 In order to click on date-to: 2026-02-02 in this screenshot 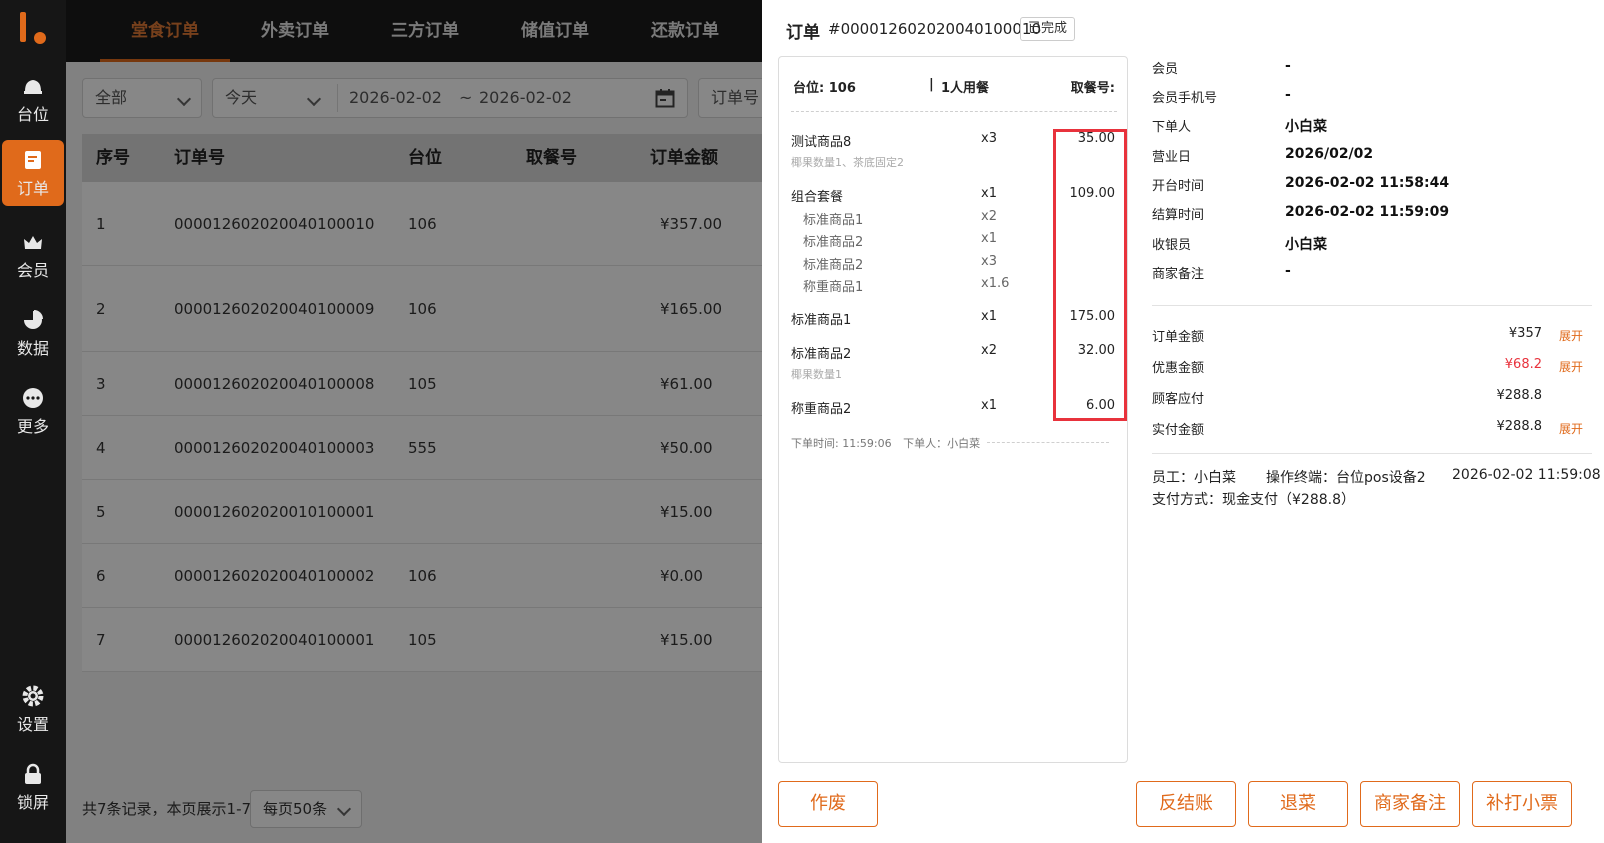, I will do `click(525, 98)`.